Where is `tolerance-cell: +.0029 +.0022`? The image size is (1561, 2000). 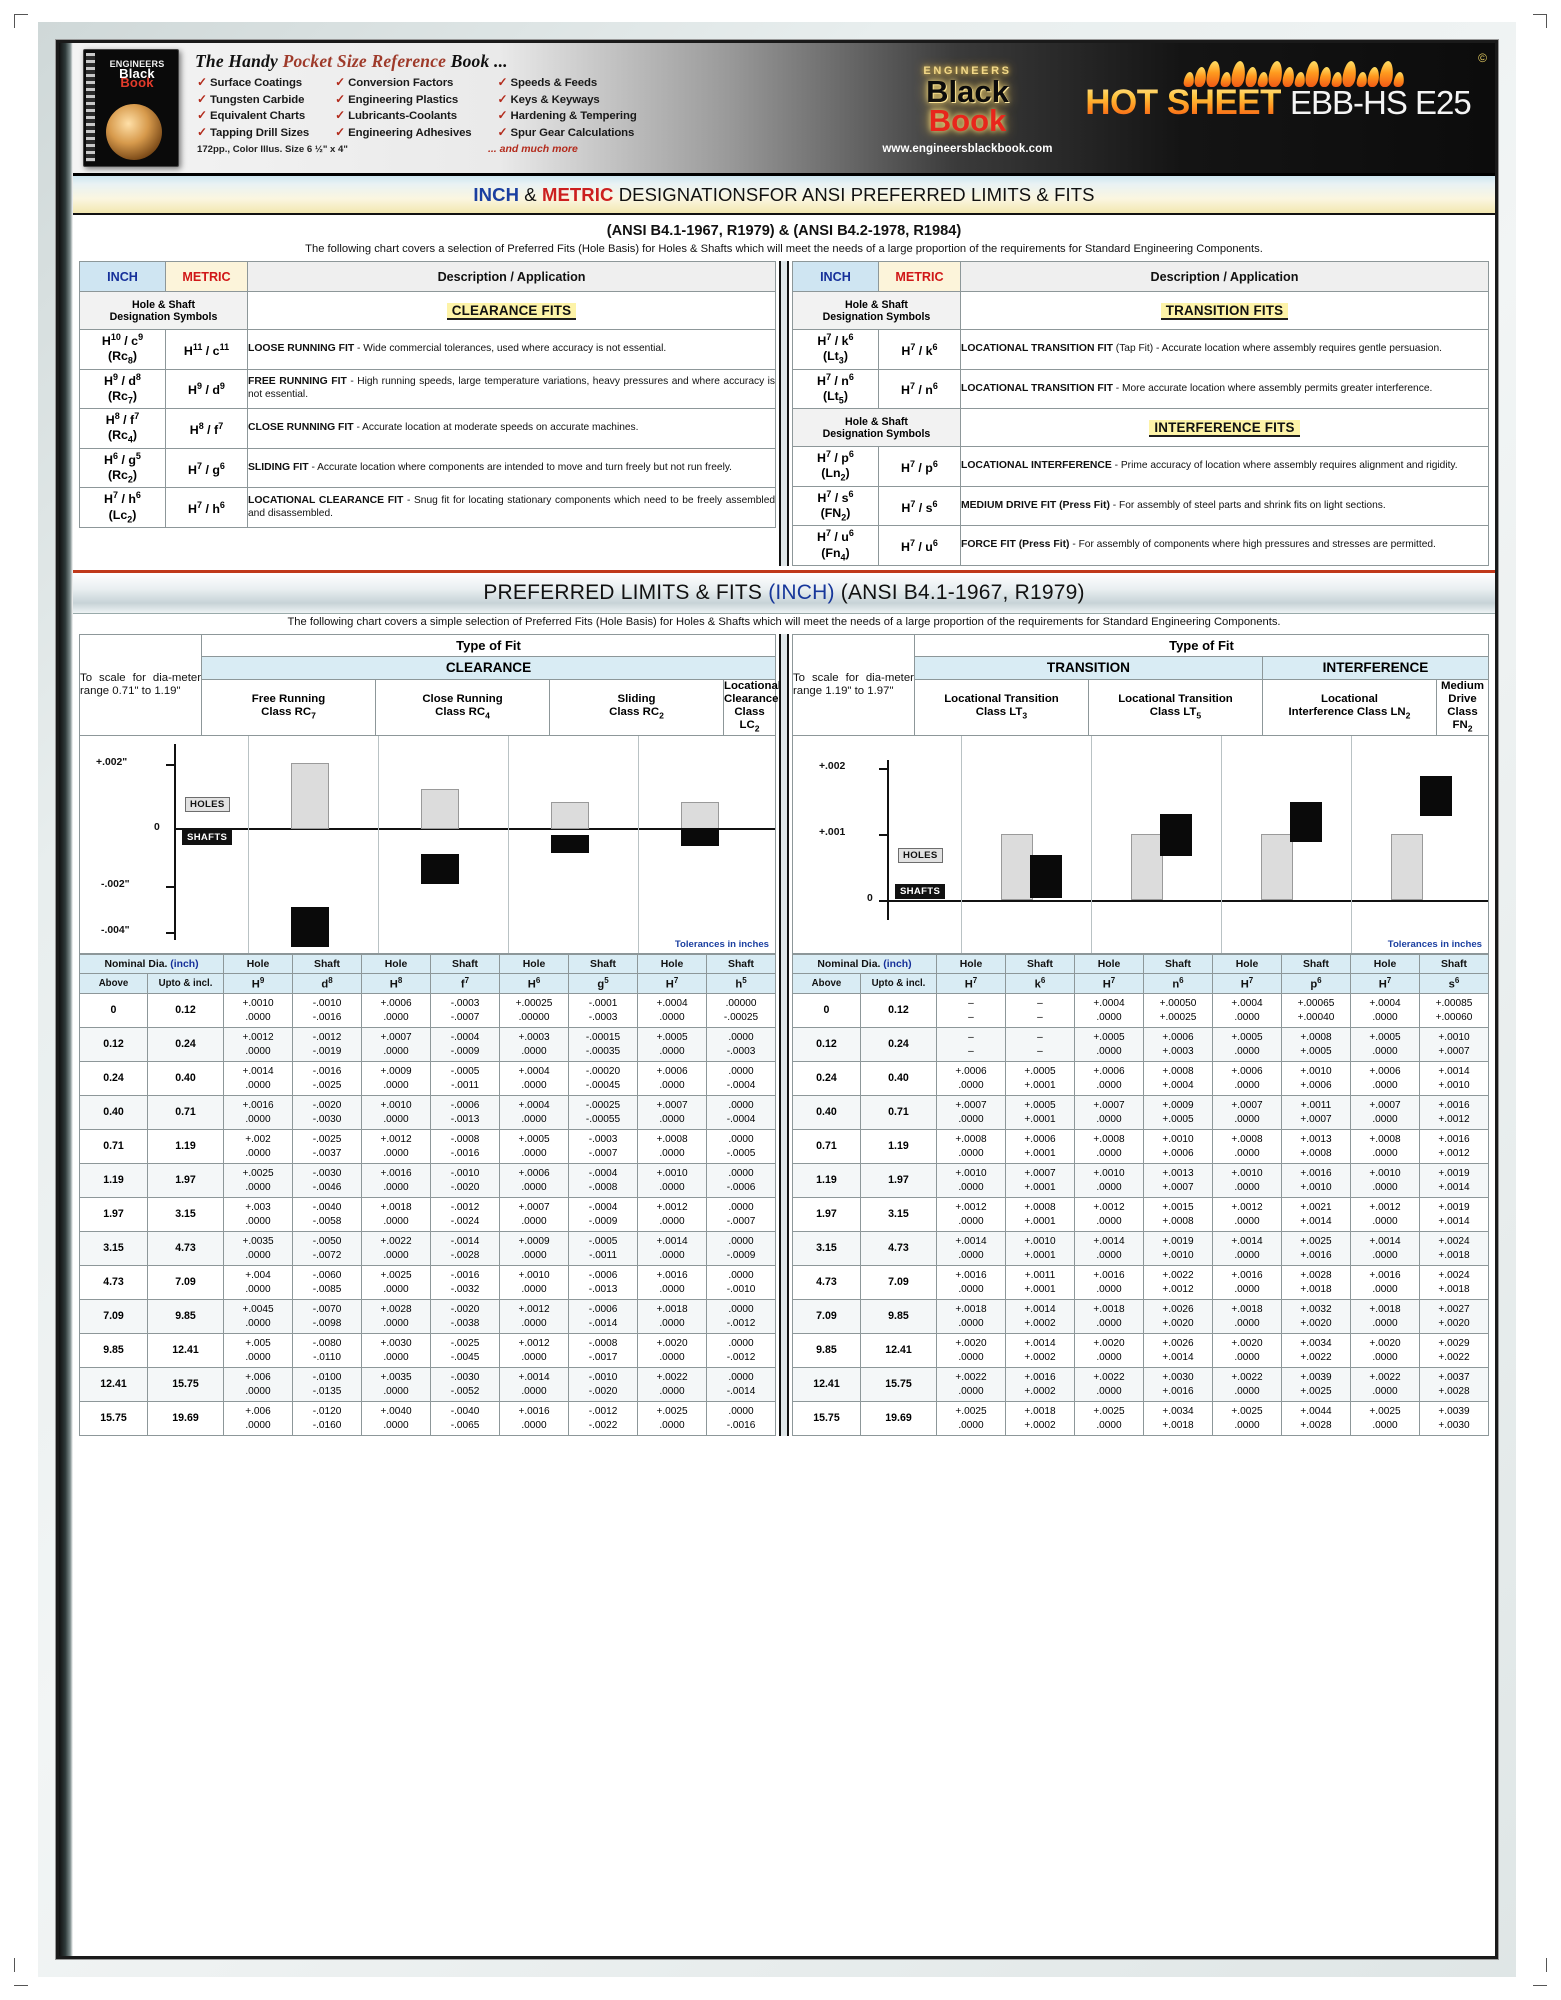
tolerance-cell: +.0029 +.0022 is located at coordinates (1454, 1351).